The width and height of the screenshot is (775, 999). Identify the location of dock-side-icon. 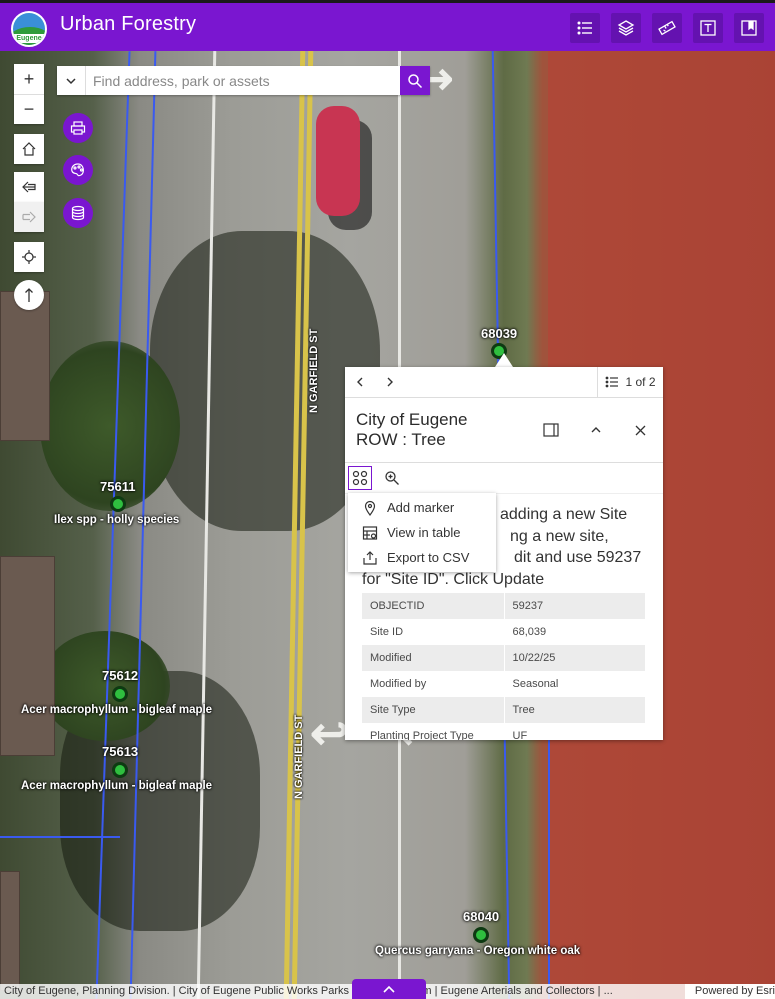
(551, 430).